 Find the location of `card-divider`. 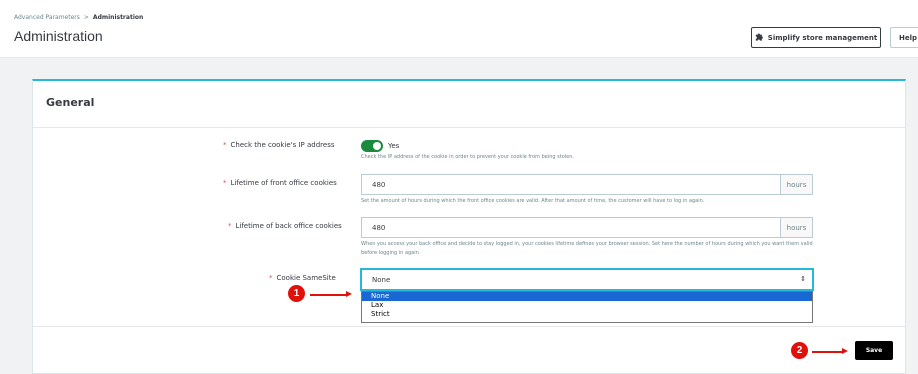

card-divider is located at coordinates (469, 127).